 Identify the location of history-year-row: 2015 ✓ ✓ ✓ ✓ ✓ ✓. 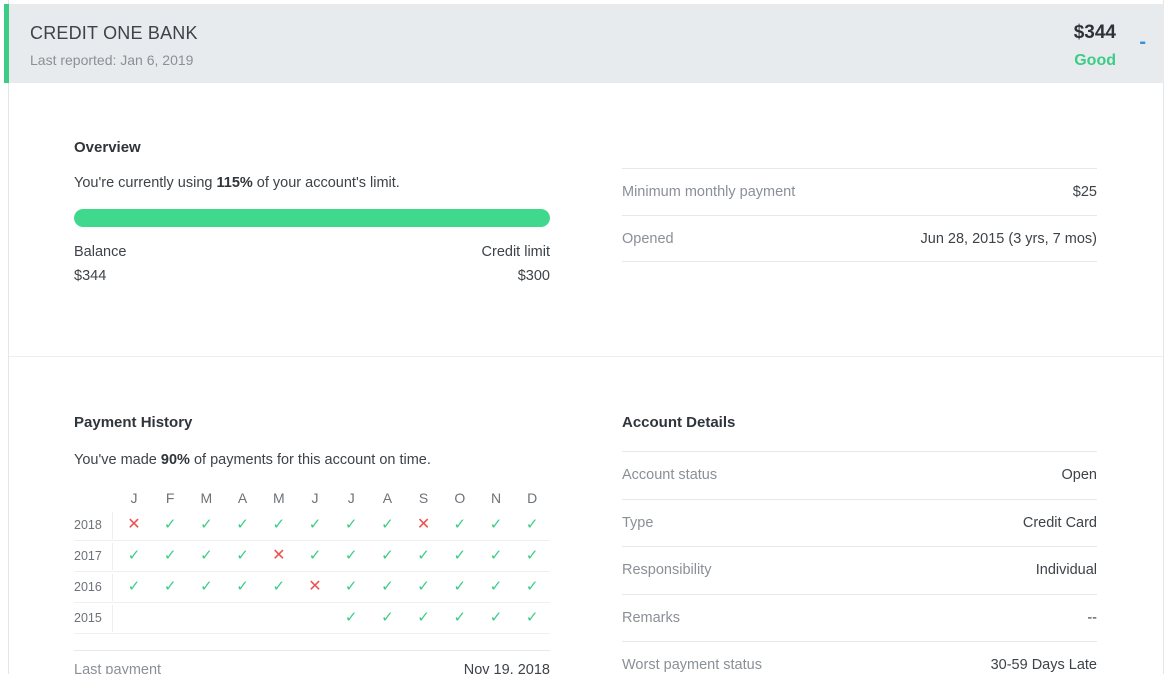
(312, 618).